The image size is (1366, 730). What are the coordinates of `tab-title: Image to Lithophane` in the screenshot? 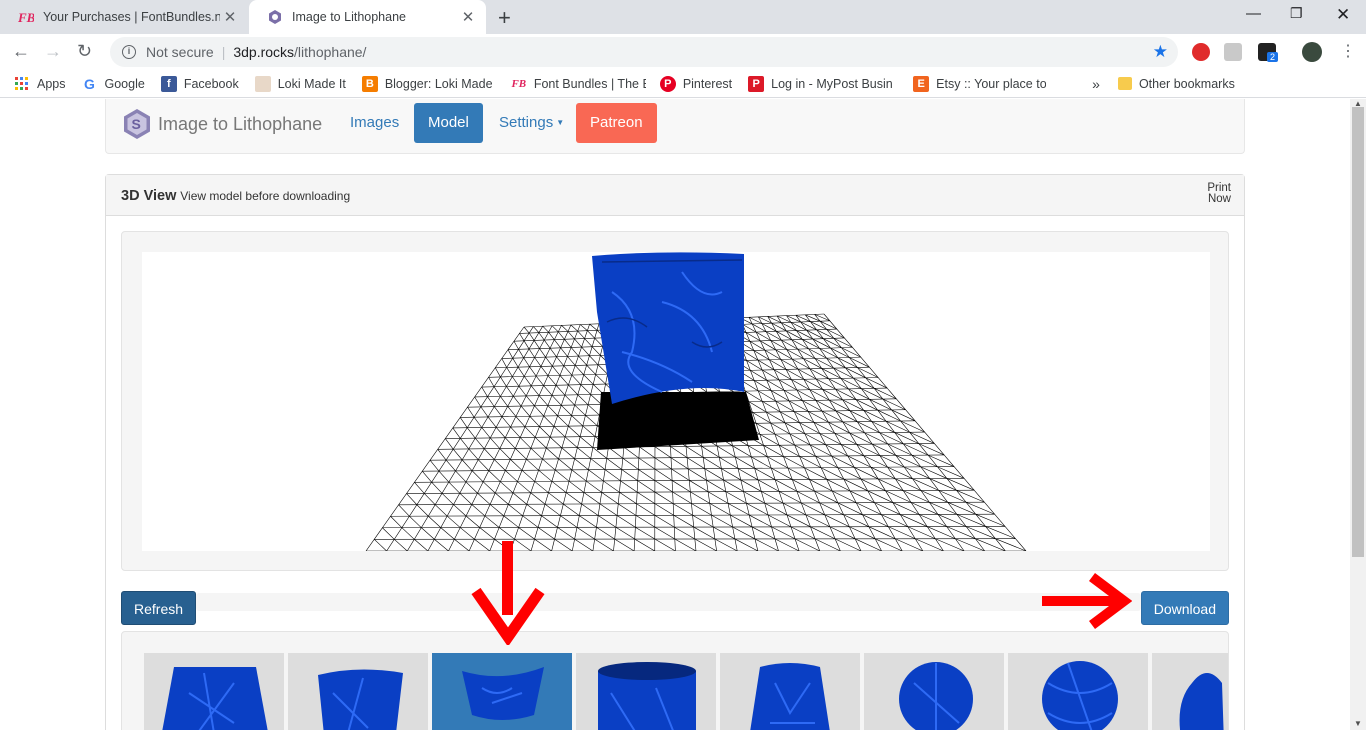 It's located at (349, 17).